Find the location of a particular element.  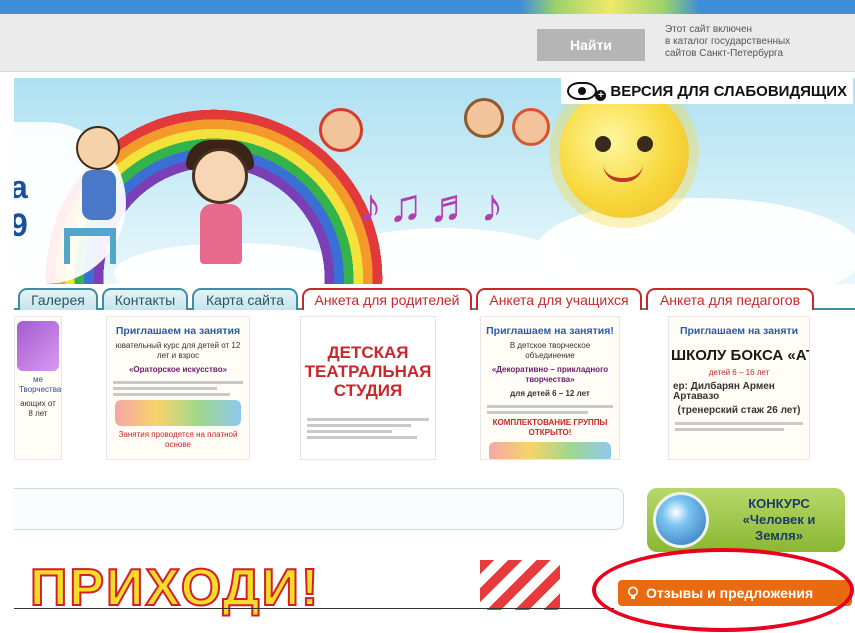

tab-sitemap: Карта сайта is located at coordinates (245, 299).